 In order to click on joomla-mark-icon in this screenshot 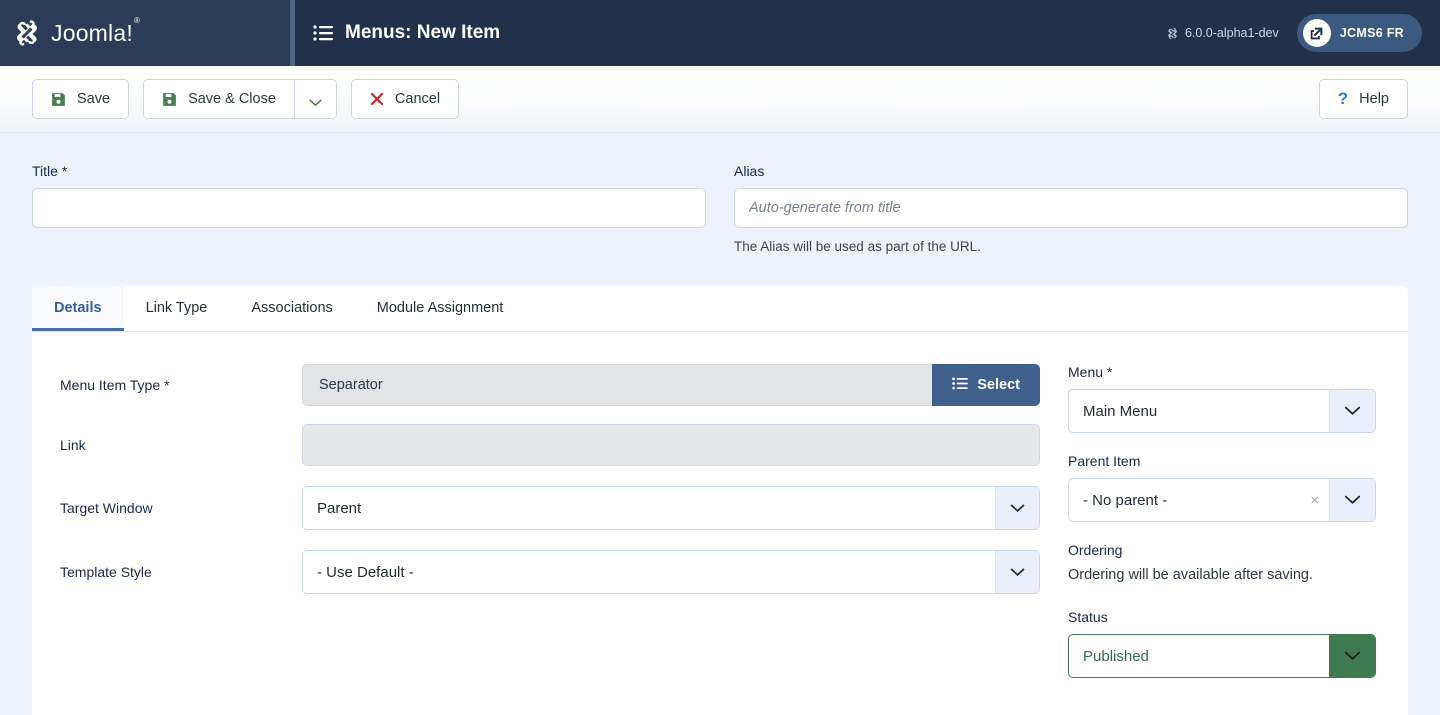, I will do `click(1172, 33)`.